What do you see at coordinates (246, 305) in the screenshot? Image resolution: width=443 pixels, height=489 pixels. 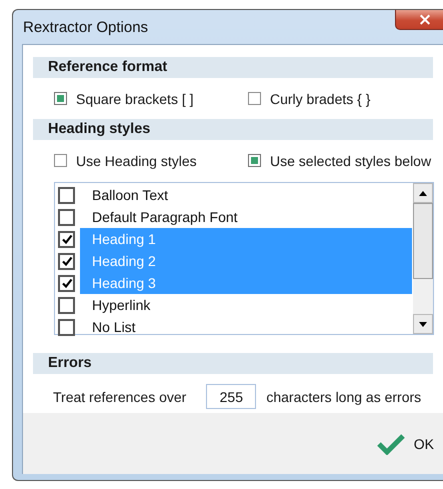 I see `list-item: Hyperlink` at bounding box center [246, 305].